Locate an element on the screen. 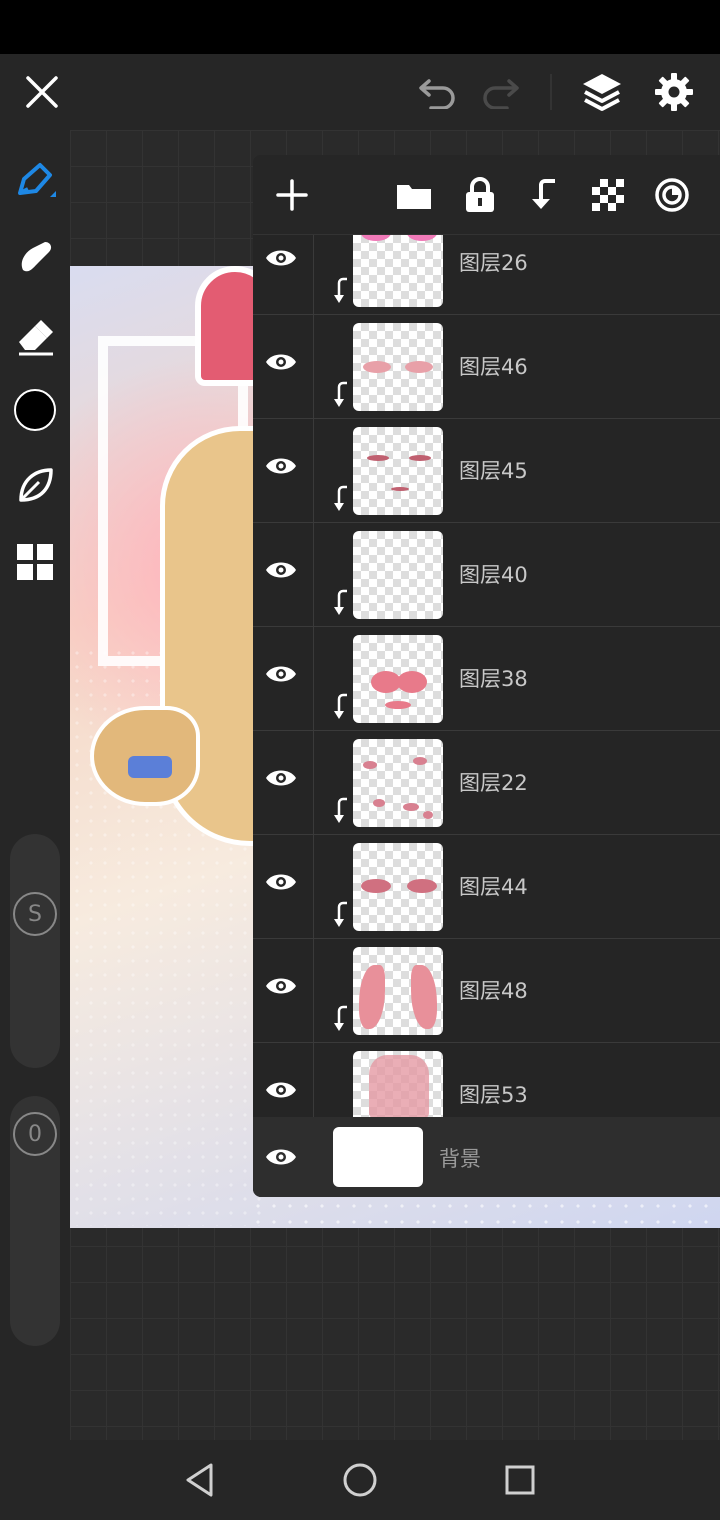 The width and height of the screenshot is (720, 1520). opacity-label: 0 is located at coordinates (35, 1134).